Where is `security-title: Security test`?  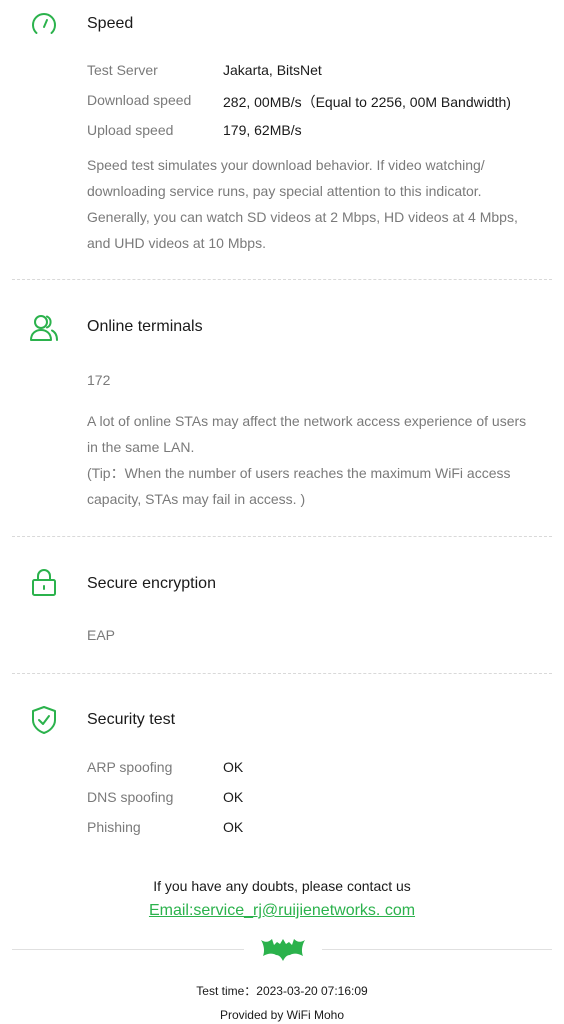
security-title: Security test is located at coordinates (131, 719).